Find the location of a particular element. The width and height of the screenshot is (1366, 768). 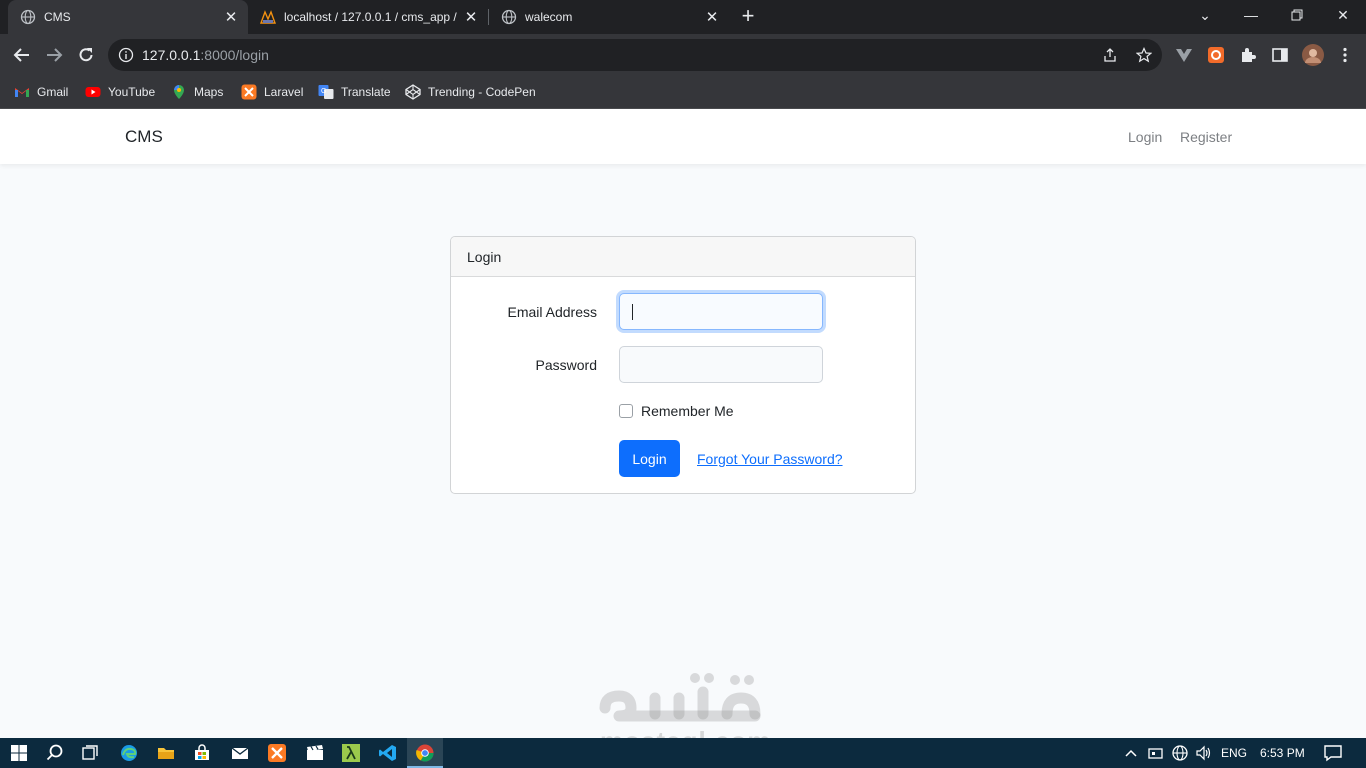

restore-icon is located at coordinates (1297, 15).